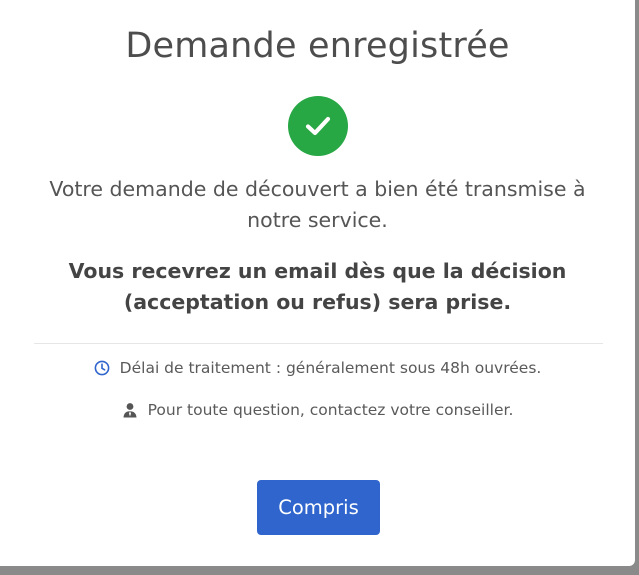 The height and width of the screenshot is (575, 639). I want to click on divider, so click(318, 343).